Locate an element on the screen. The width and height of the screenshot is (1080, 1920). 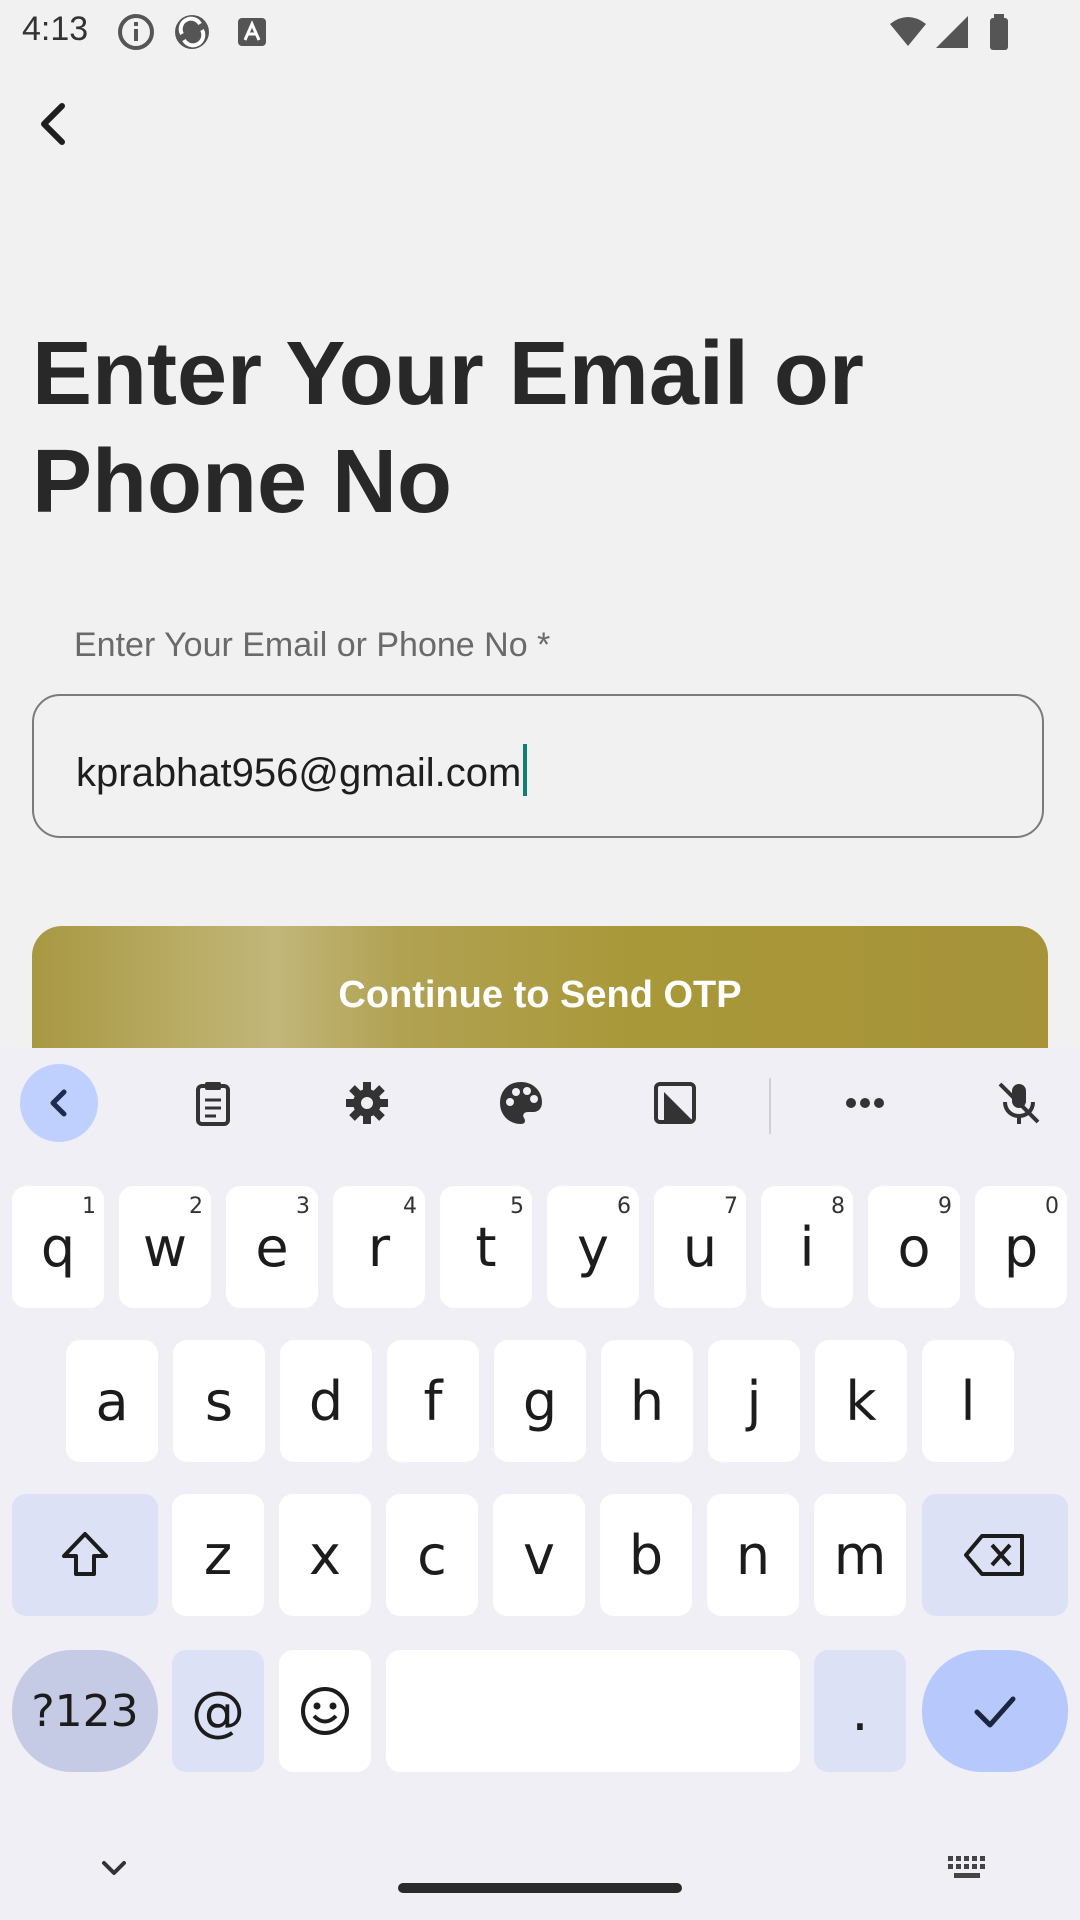
key-b: b is located at coordinates (646, 1555).